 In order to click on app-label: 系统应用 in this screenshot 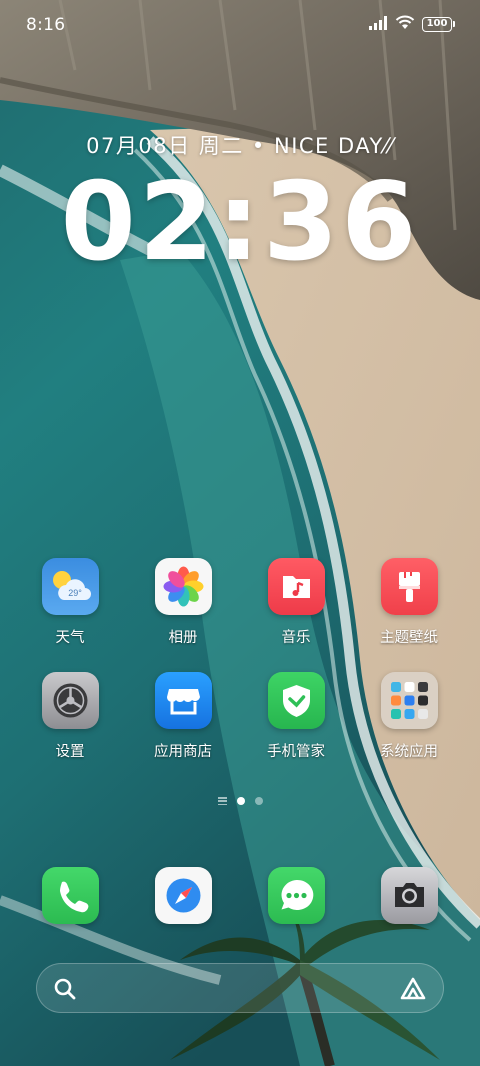, I will do `click(409, 752)`.